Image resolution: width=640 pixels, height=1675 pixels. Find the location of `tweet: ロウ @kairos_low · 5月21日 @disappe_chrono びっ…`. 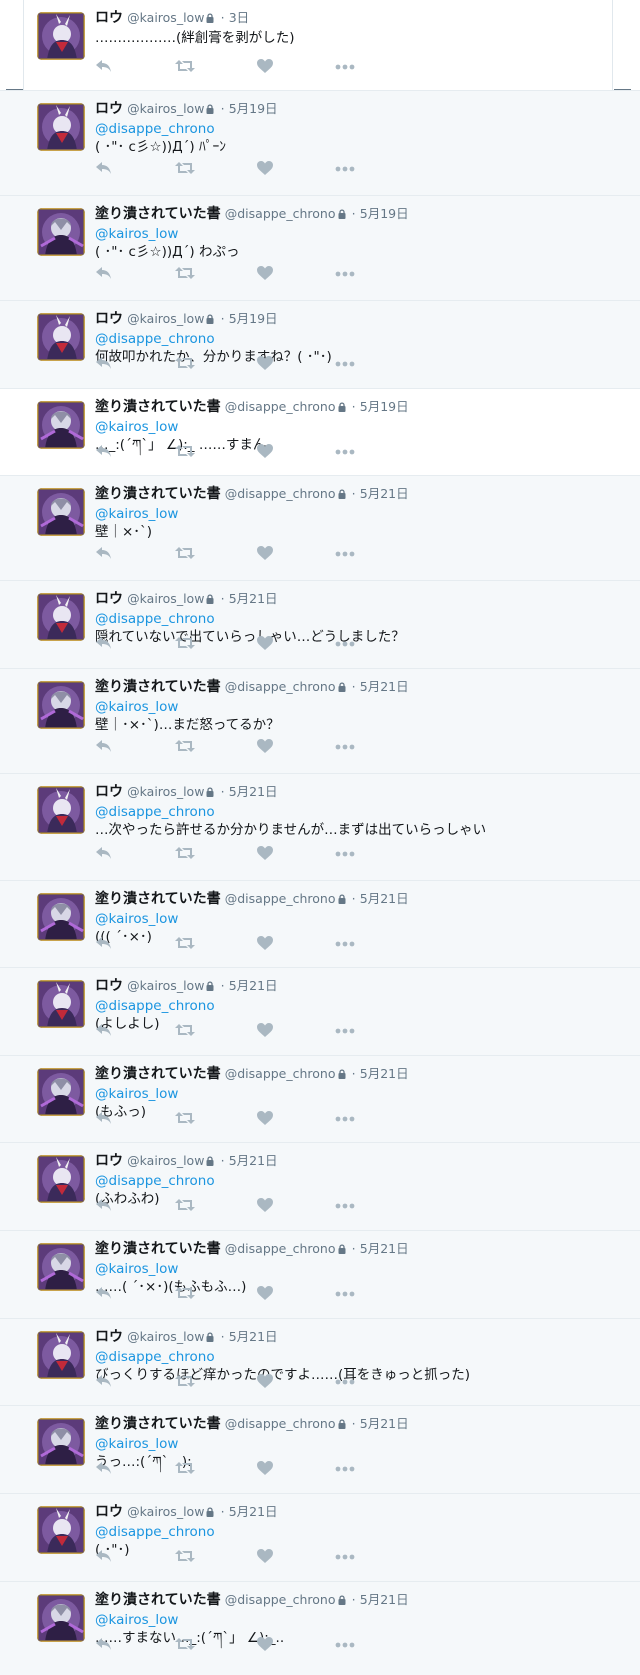

tweet: ロウ @kairos_low · 5月21日 @disappe_chrono びっ… is located at coordinates (320, 1361).